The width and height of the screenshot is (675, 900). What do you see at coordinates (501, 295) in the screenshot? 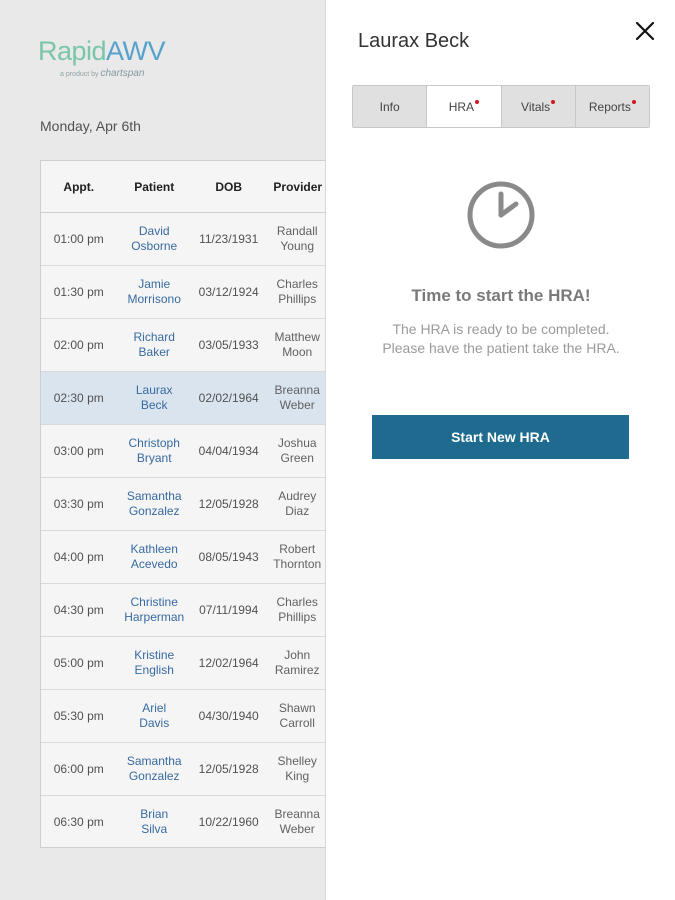
I see `hra-heading: Time to start the HRA!` at bounding box center [501, 295].